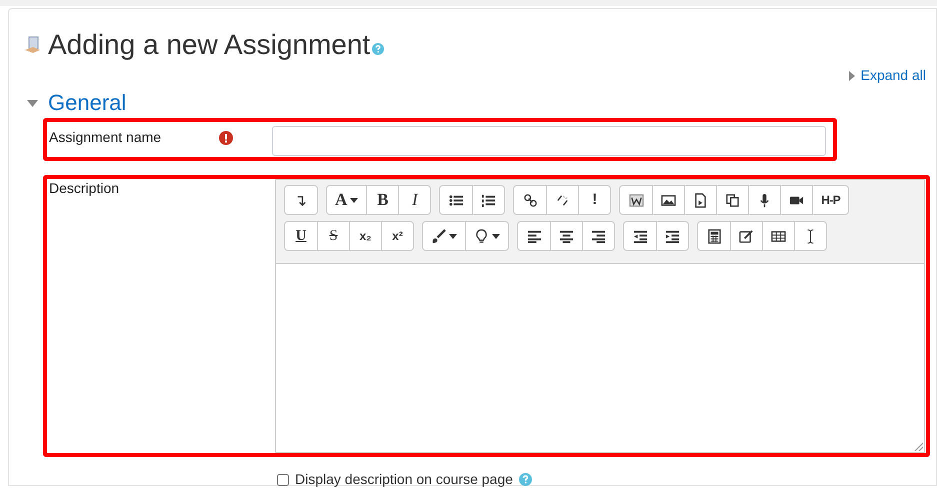  I want to click on numbered-list-icon, so click(488, 200).